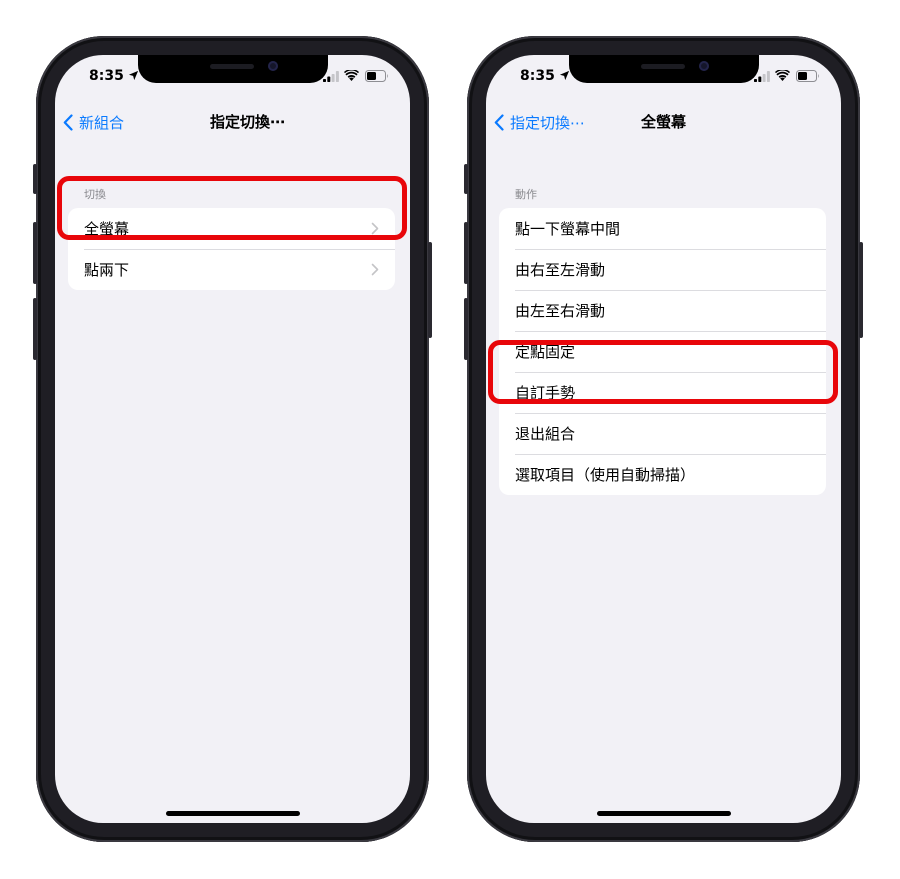 The image size is (900, 879). I want to click on page-title: 全螢幕, so click(663, 122).